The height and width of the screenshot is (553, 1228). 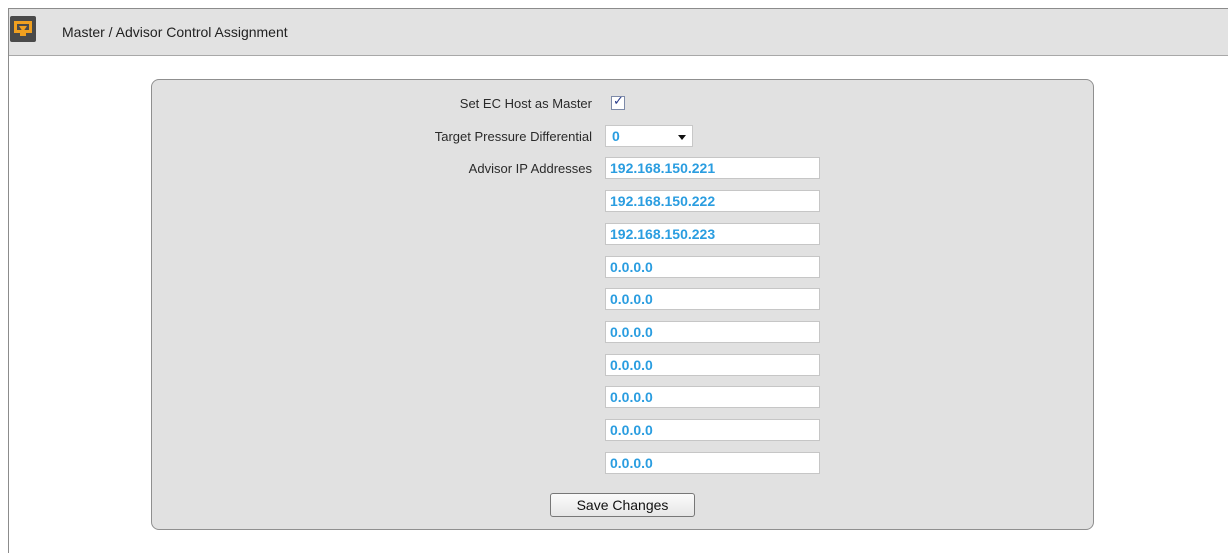 I want to click on advisor-ip-input-9: 0.0.0.0, so click(x=712, y=430).